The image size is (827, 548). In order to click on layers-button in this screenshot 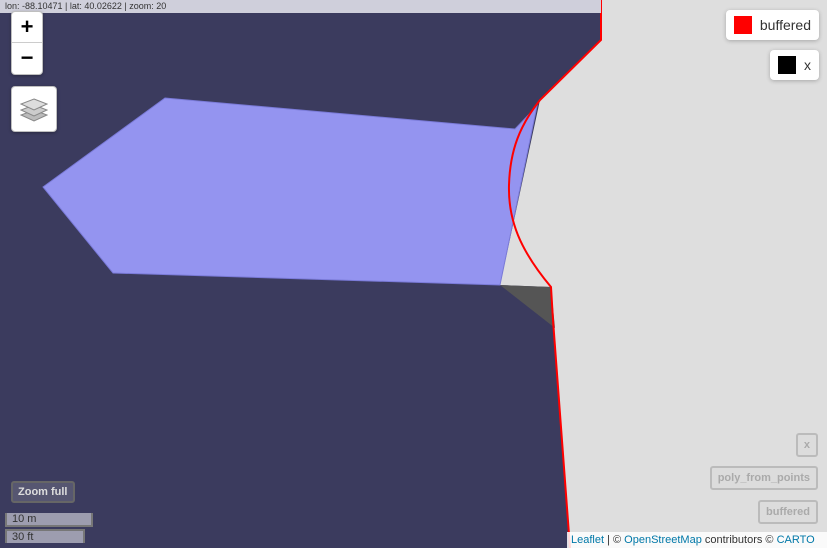, I will do `click(34, 109)`.